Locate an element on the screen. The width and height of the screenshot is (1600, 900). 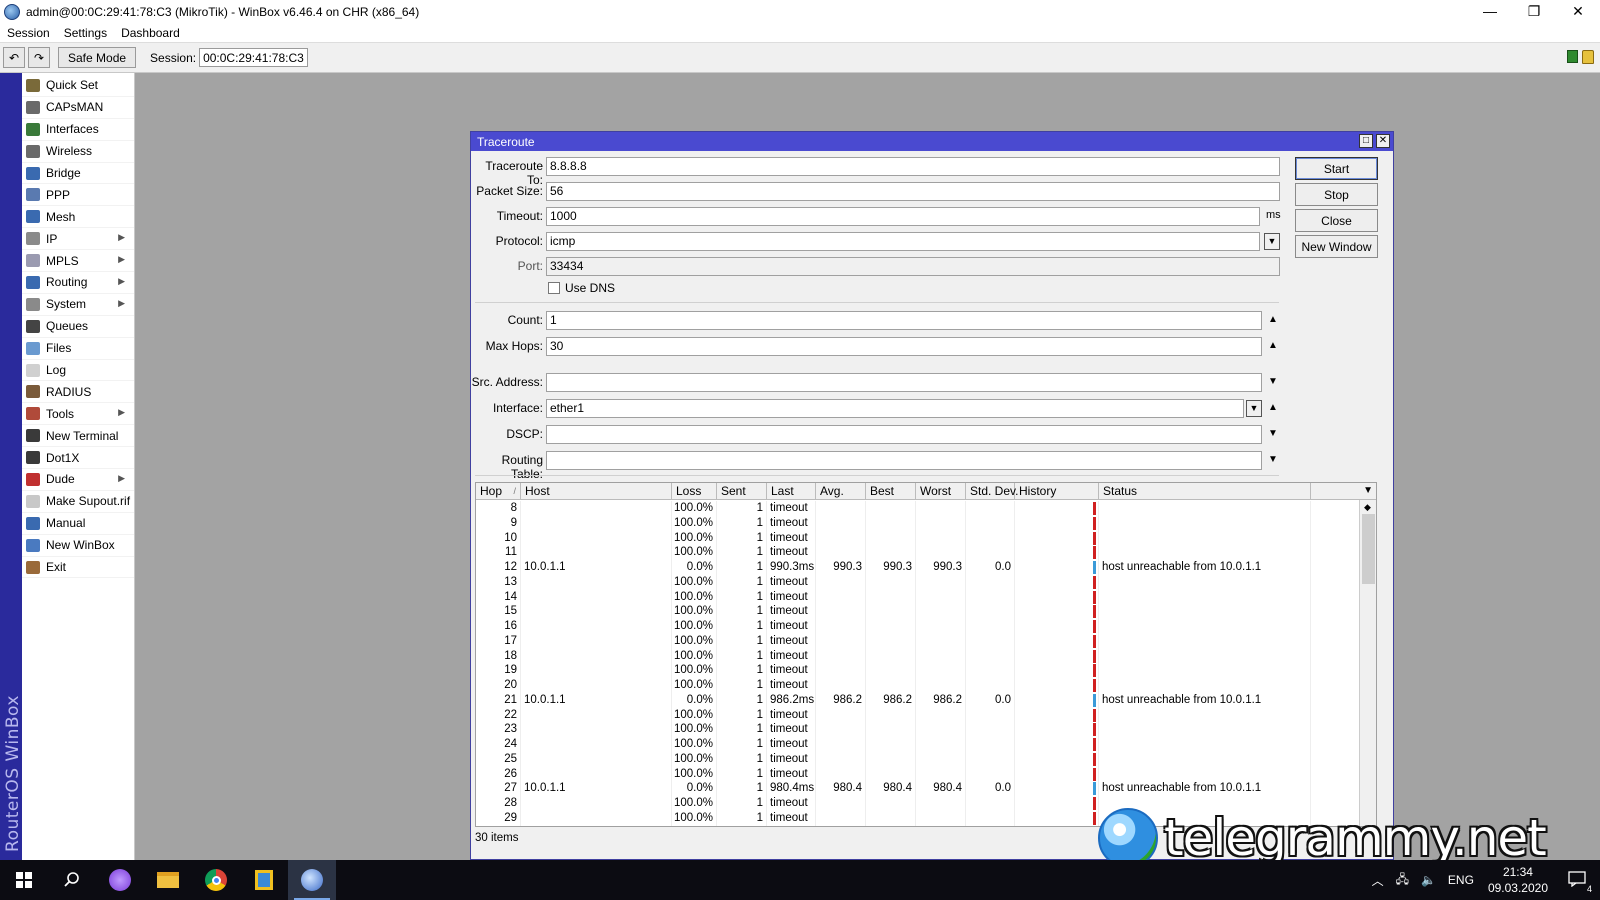
table-row: 19 100.0% 1 timeout is located at coordinates (918, 671).